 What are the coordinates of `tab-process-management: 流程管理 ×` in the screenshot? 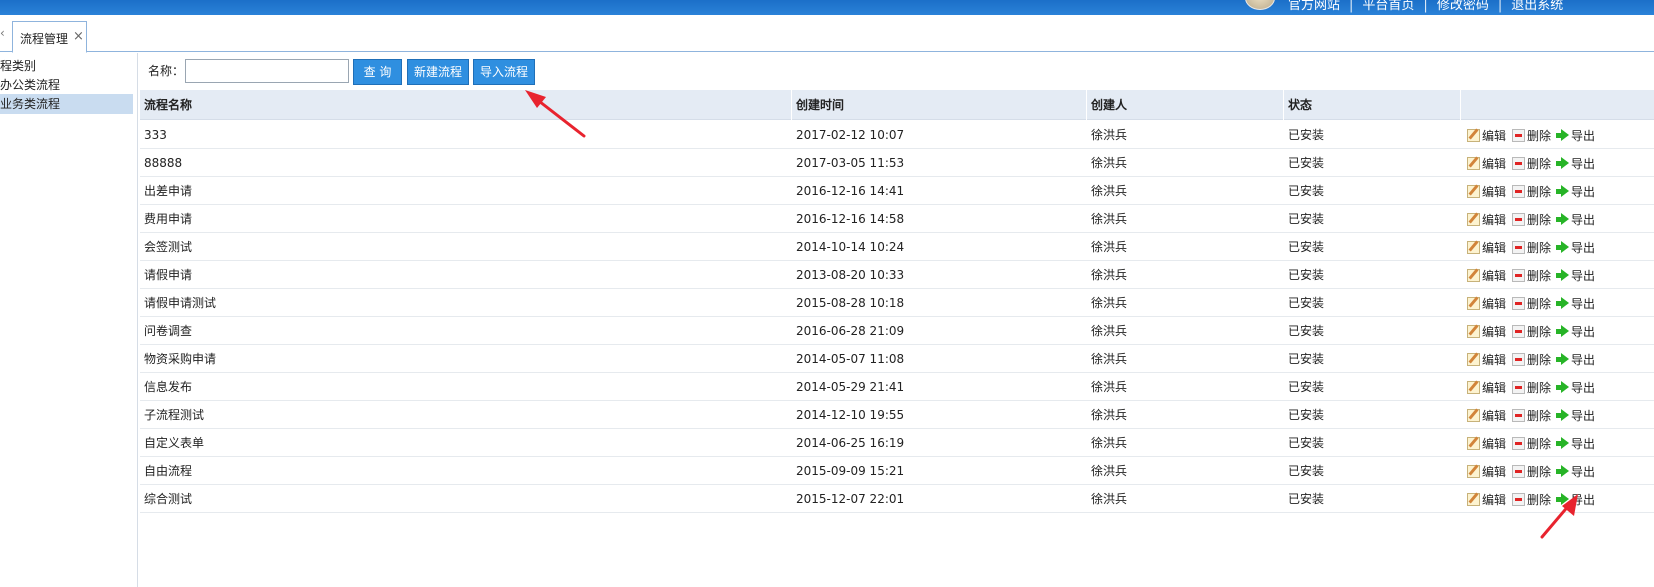 It's located at (49, 37).